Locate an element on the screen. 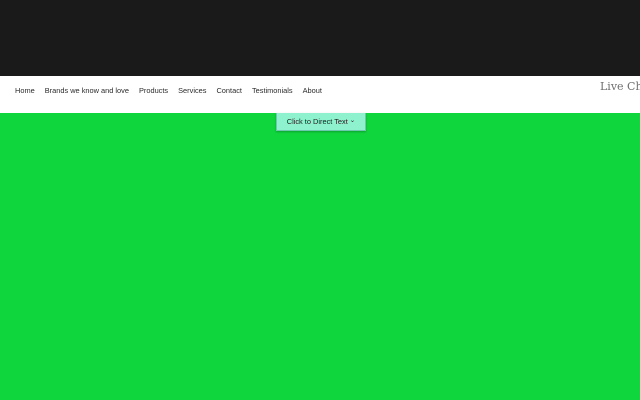 This screenshot has height=400, width=640. nav-item-contact: Contact is located at coordinates (228, 91).